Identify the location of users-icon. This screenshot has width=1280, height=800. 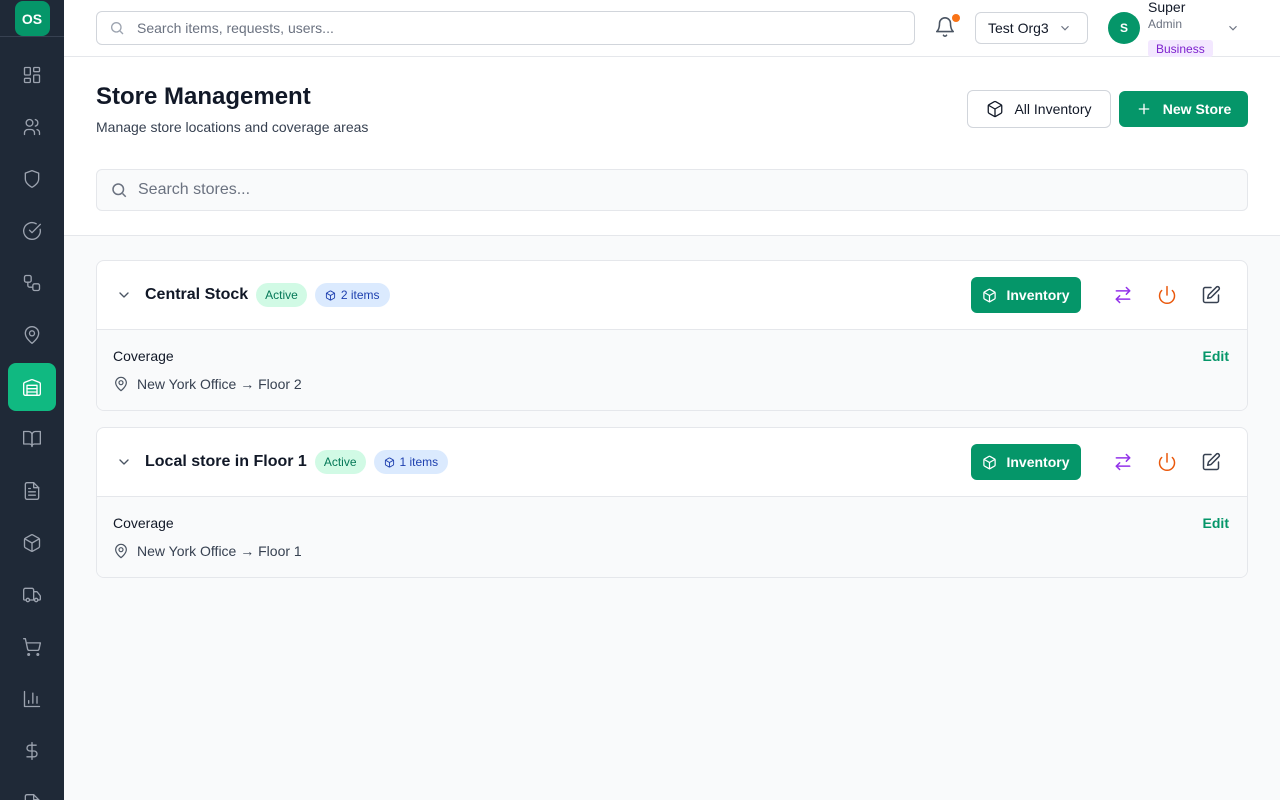
(32, 127).